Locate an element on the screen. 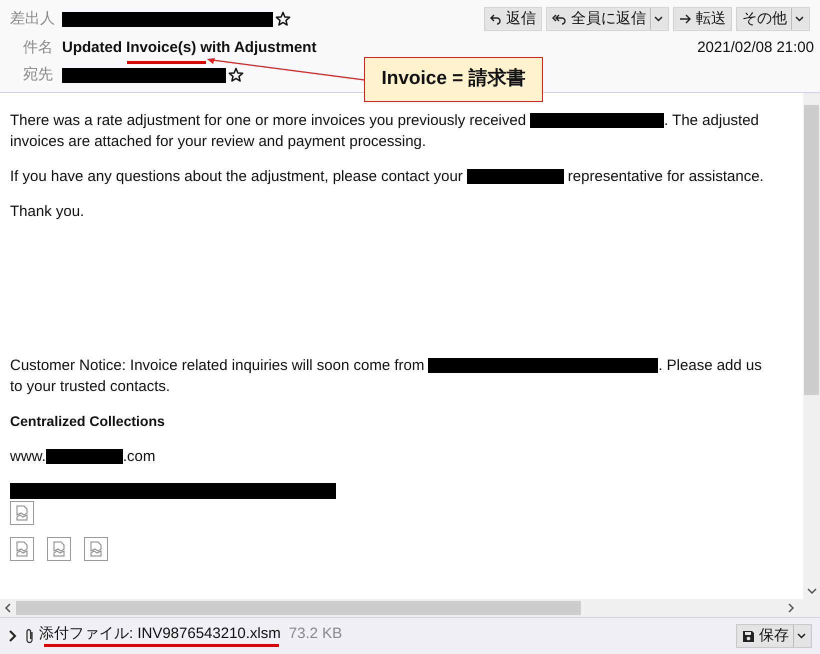  field-label: 宛先 is located at coordinates (38, 74).